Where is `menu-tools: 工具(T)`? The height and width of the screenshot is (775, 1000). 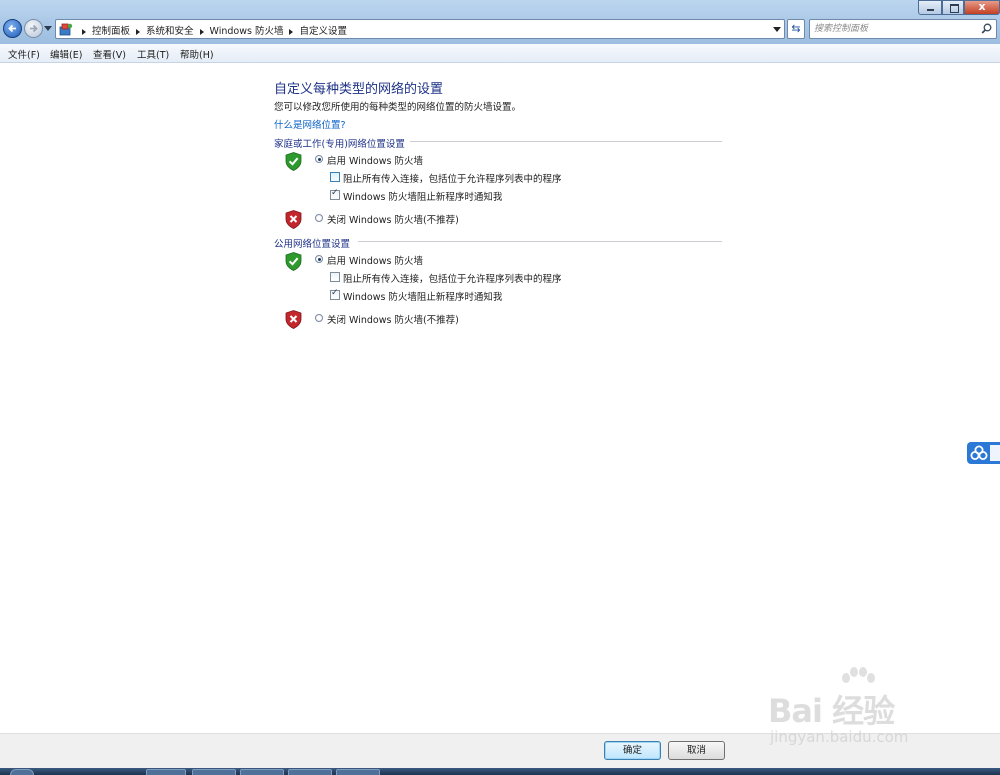 menu-tools: 工具(T) is located at coordinates (153, 54).